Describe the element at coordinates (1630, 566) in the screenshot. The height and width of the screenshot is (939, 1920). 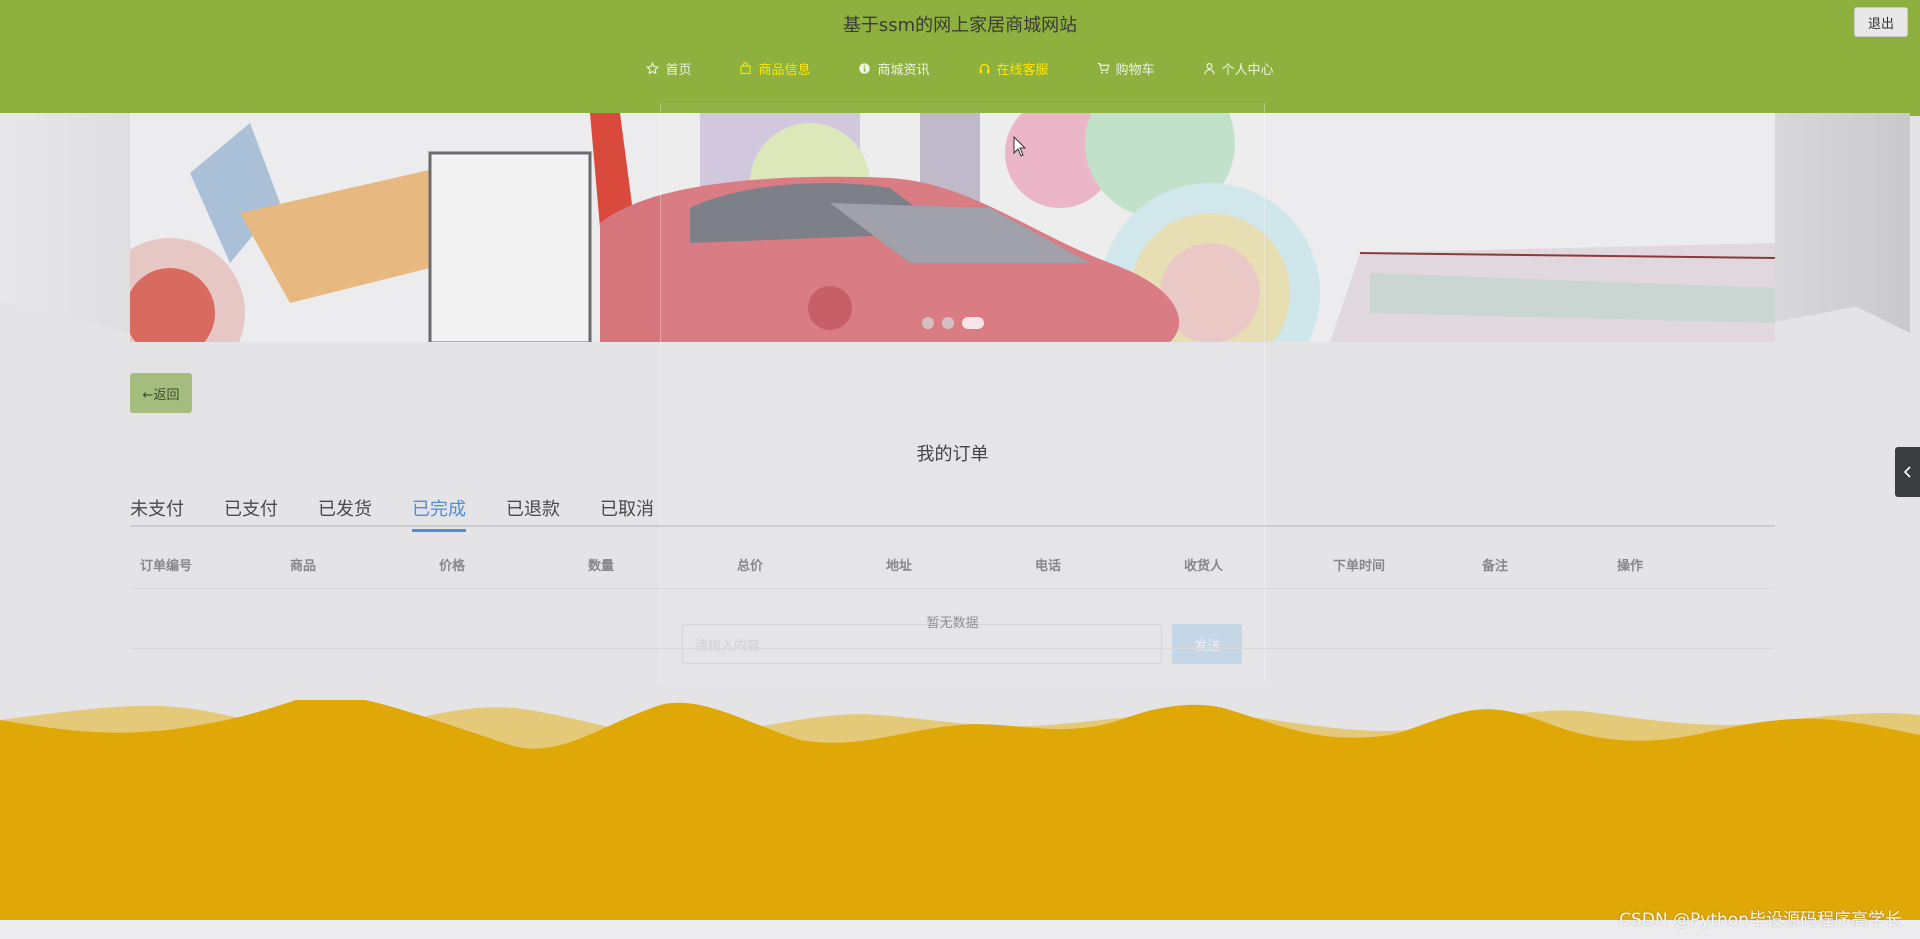
I see `column-header: 操作` at that location.